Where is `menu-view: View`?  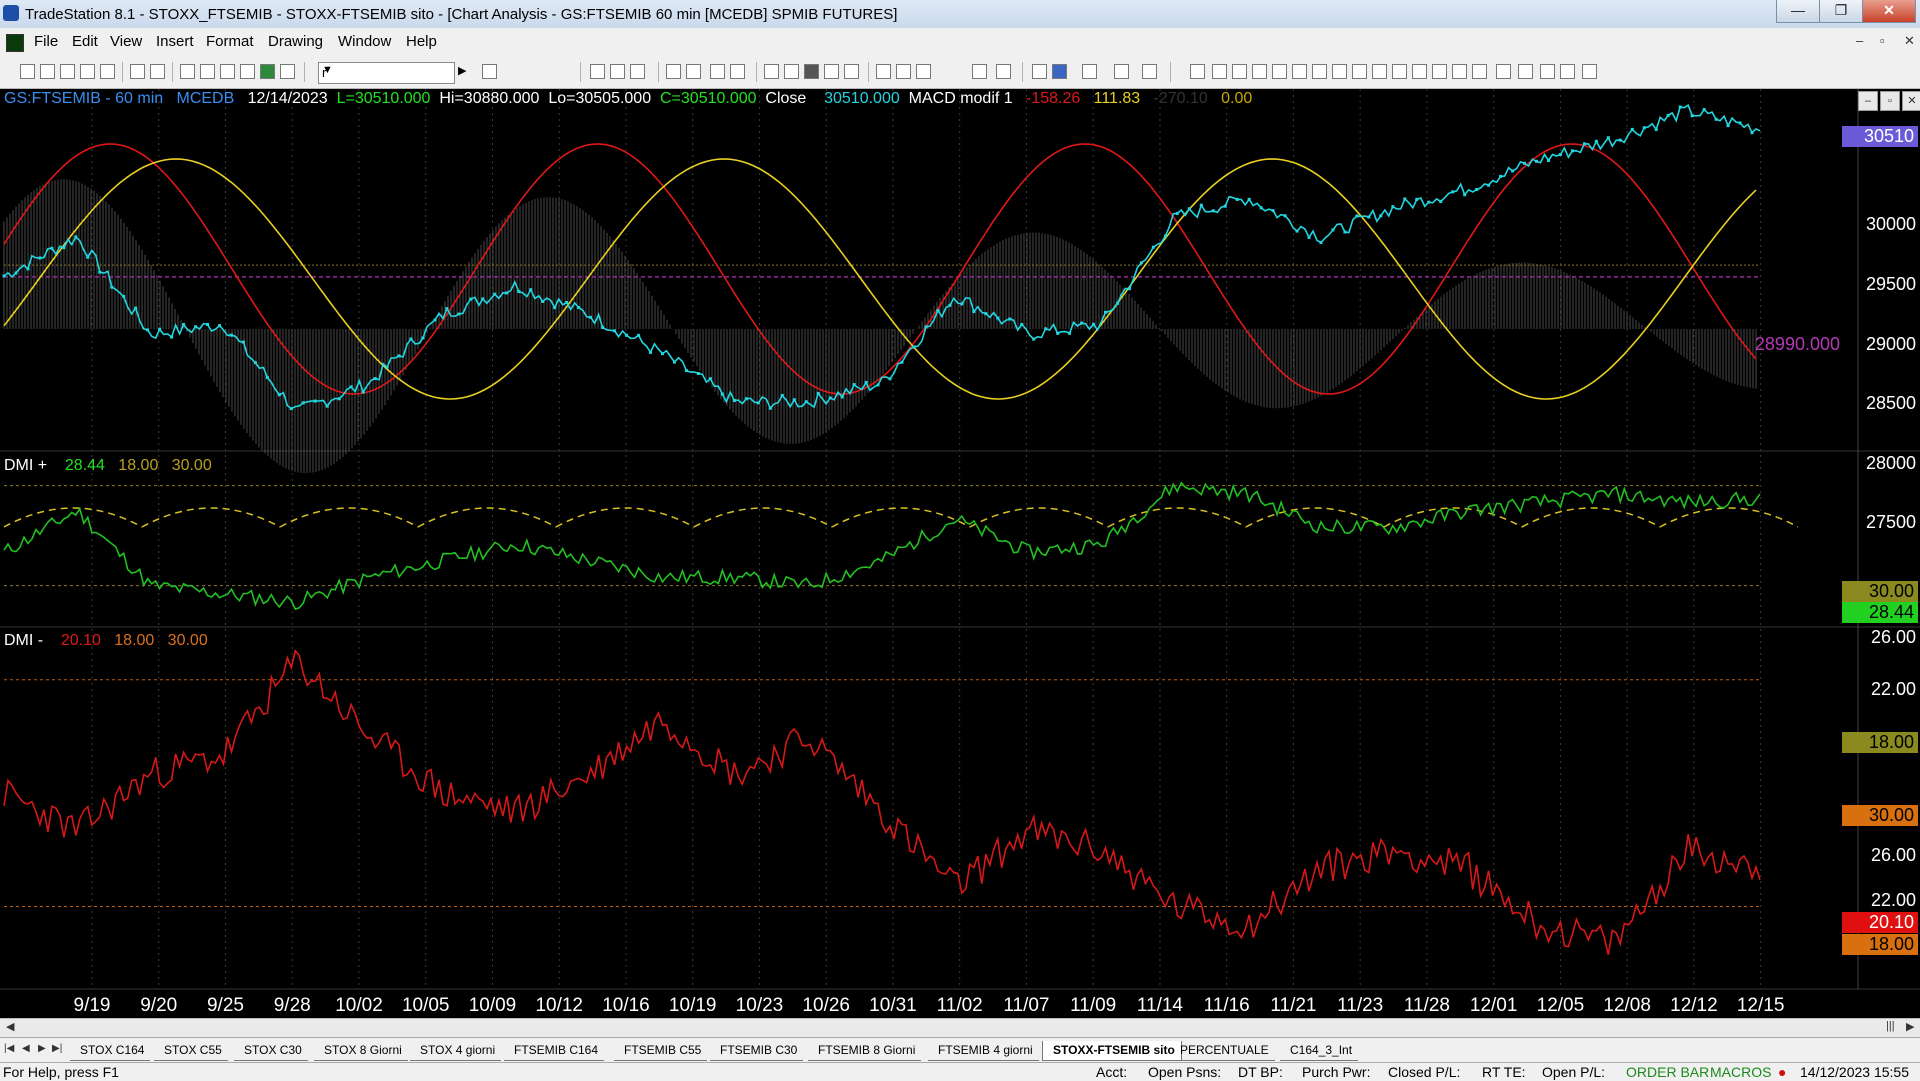 menu-view: View is located at coordinates (126, 41).